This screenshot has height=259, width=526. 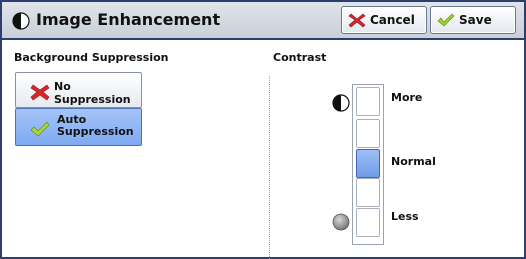 I want to click on contrast-less-label: Less, so click(x=405, y=216).